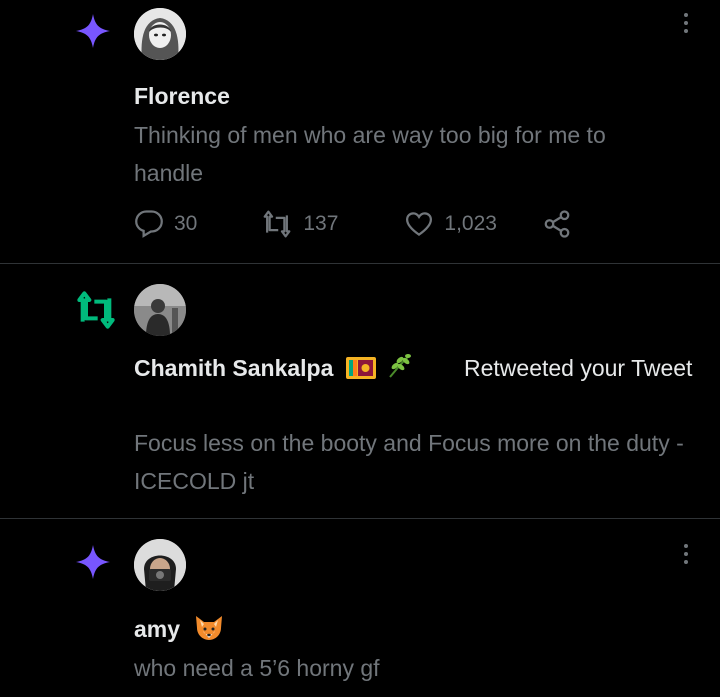 The height and width of the screenshot is (697, 720). What do you see at coordinates (299, 224) in the screenshot?
I see `retweet-button: 137` at bounding box center [299, 224].